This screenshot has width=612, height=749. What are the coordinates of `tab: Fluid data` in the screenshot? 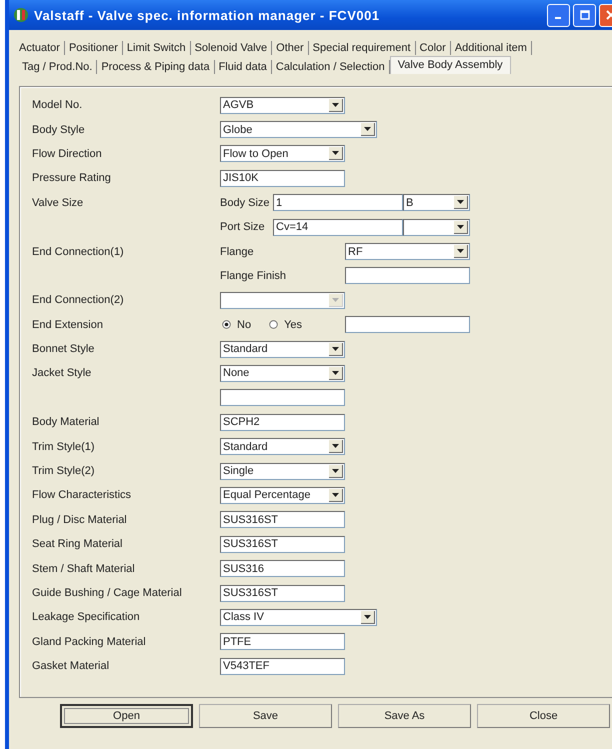 It's located at (243, 67).